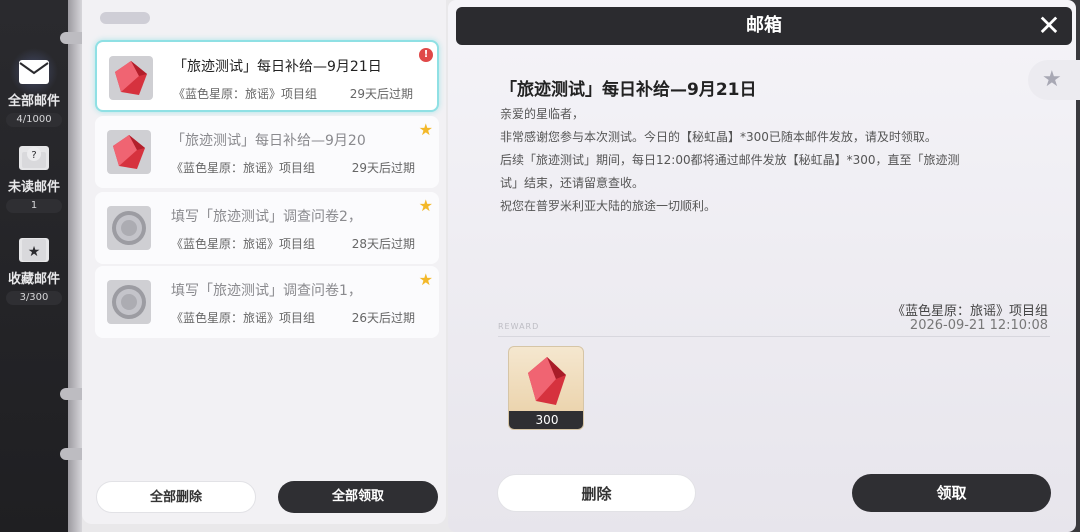 Image resolution: width=1080 pixels, height=532 pixels. What do you see at coordinates (266, 291) in the screenshot?
I see `mail-title: 填写「旅迹测试」调查问卷1，` at bounding box center [266, 291].